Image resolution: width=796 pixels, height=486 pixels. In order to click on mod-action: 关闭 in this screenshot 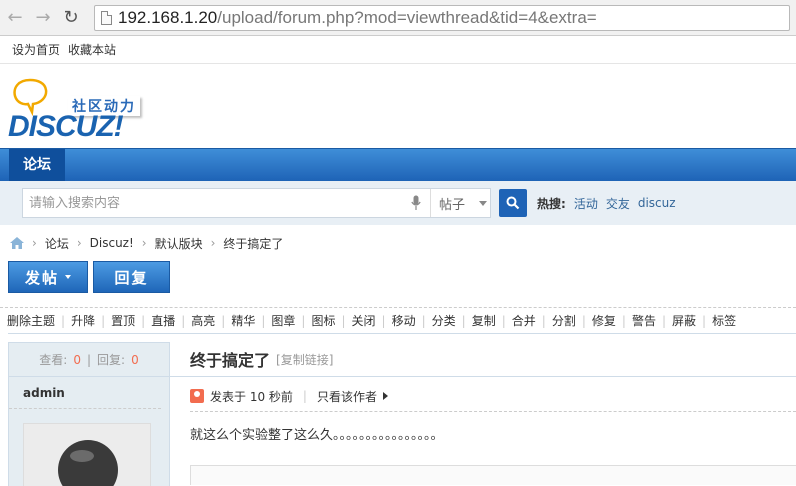, I will do `click(364, 320)`.